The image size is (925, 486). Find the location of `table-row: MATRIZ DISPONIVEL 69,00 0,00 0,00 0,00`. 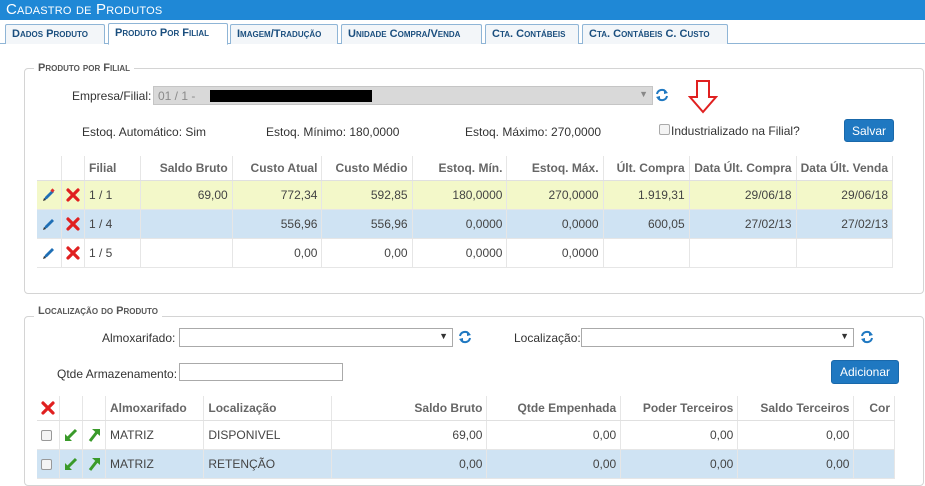

table-row: MATRIZ DISPONIVEL 69,00 0,00 0,00 0,00 is located at coordinates (466, 435).